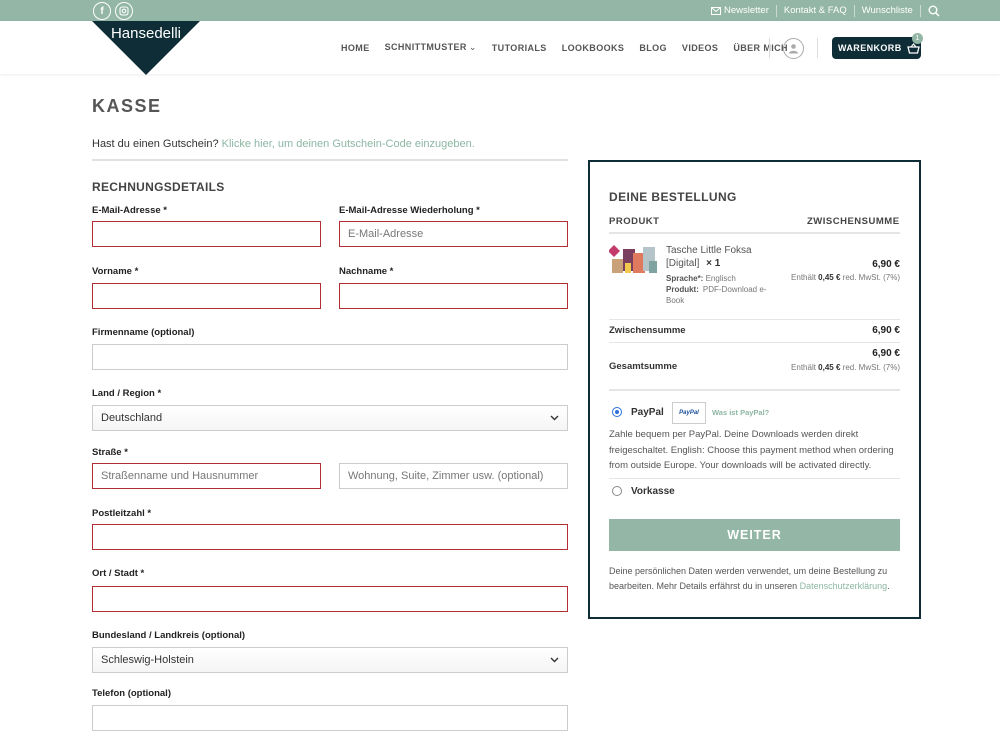 Image resolution: width=1000 pixels, height=753 pixels. What do you see at coordinates (147, 660) in the screenshot?
I see `state-value: Schleswig-Holstein` at bounding box center [147, 660].